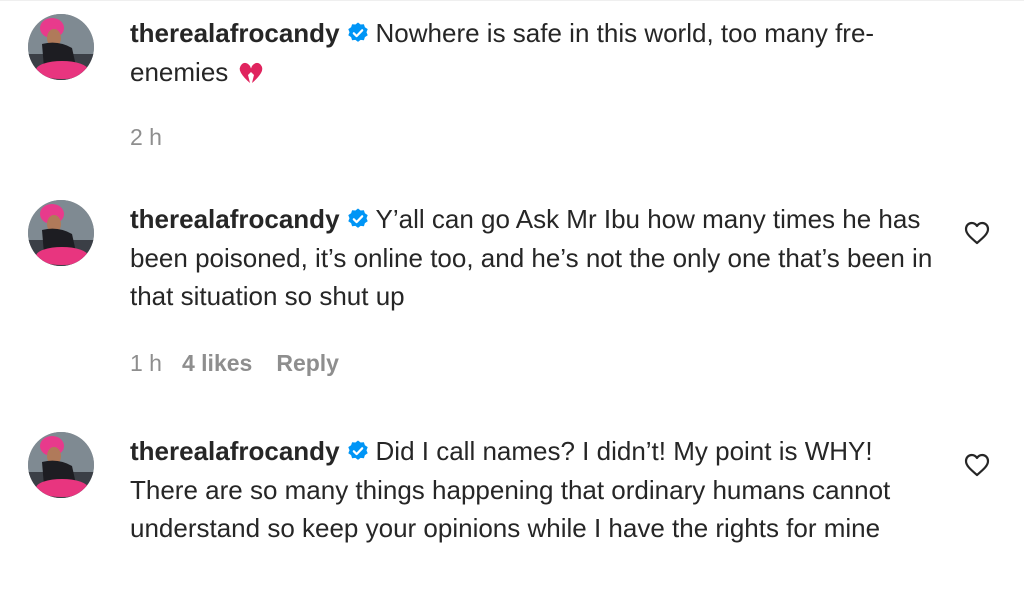 Image resolution: width=1024 pixels, height=605 pixels. What do you see at coordinates (251, 72) in the screenshot?
I see `broken-heart-icon` at bounding box center [251, 72].